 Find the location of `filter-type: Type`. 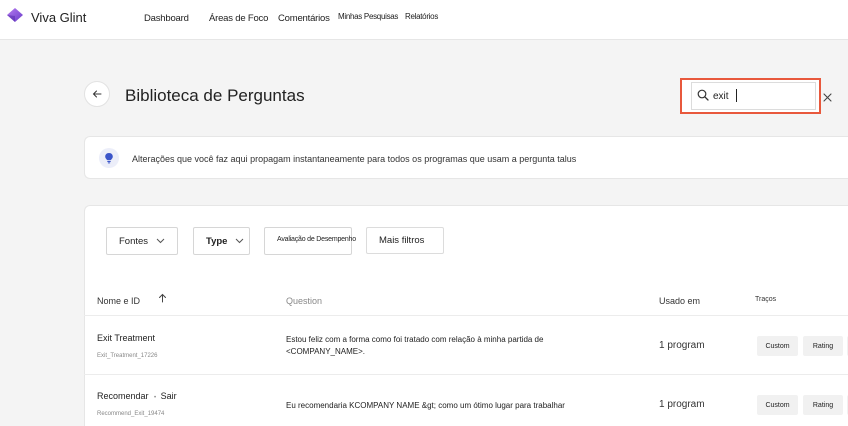

filter-type: Type is located at coordinates (221, 241).